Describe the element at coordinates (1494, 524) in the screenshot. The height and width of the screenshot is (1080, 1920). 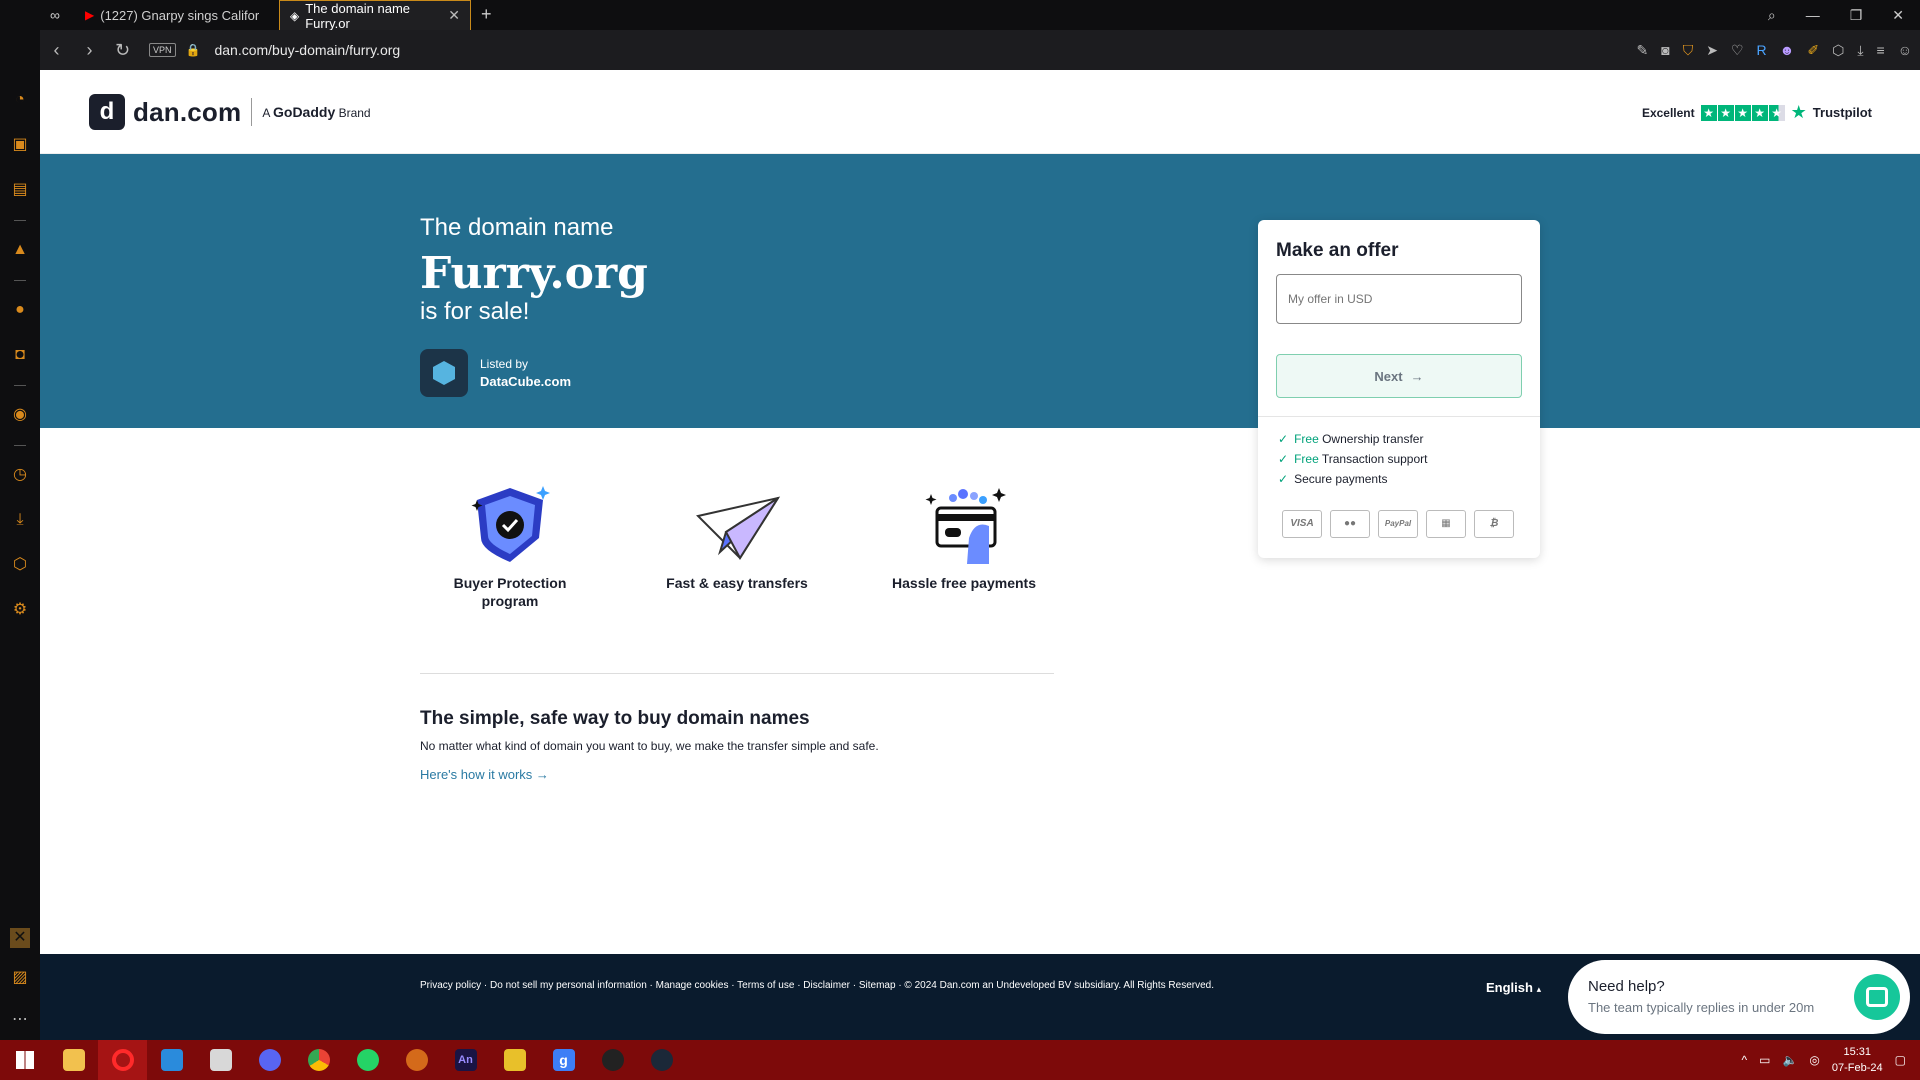
I see `bitcoin-icon: ₿` at that location.